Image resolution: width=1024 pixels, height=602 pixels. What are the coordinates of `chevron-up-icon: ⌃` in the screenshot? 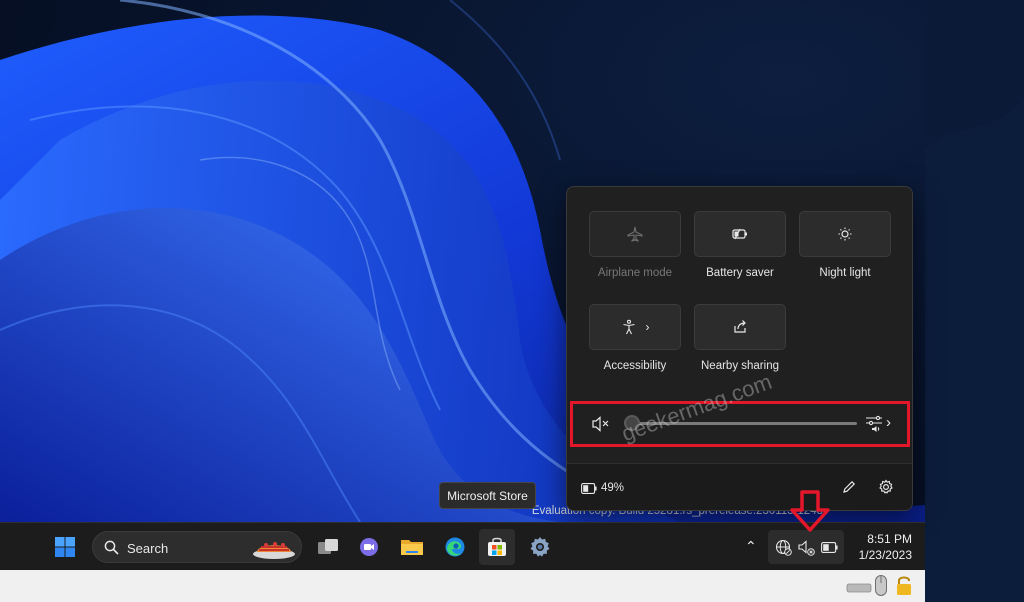 It's located at (751, 546).